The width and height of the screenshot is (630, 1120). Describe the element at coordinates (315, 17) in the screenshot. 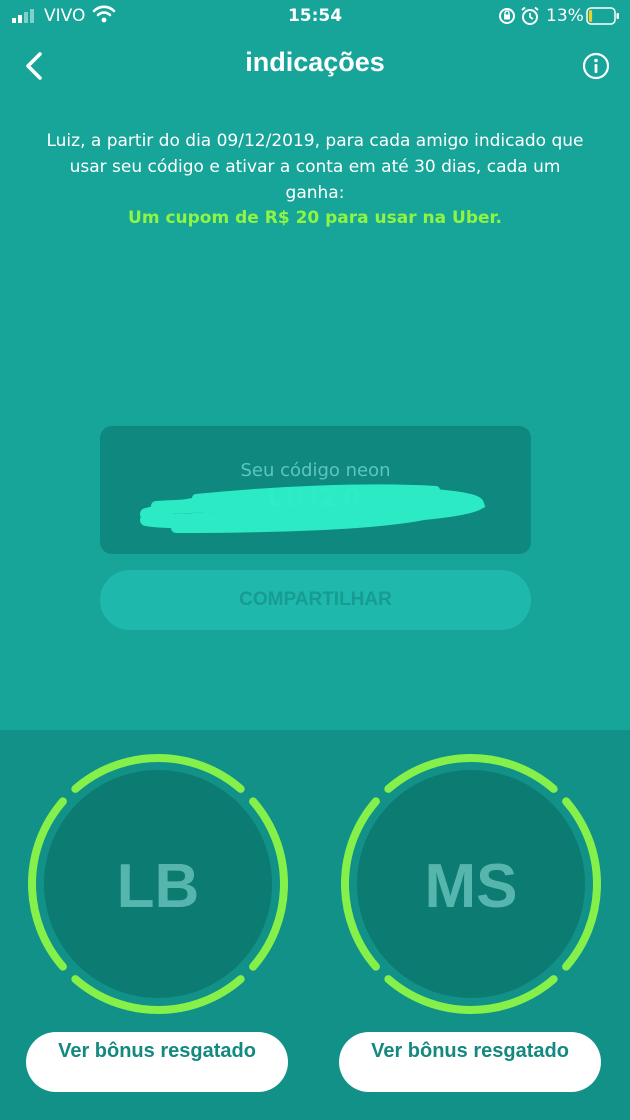

I see `status-bar: VIVO 15:54 13%` at that location.